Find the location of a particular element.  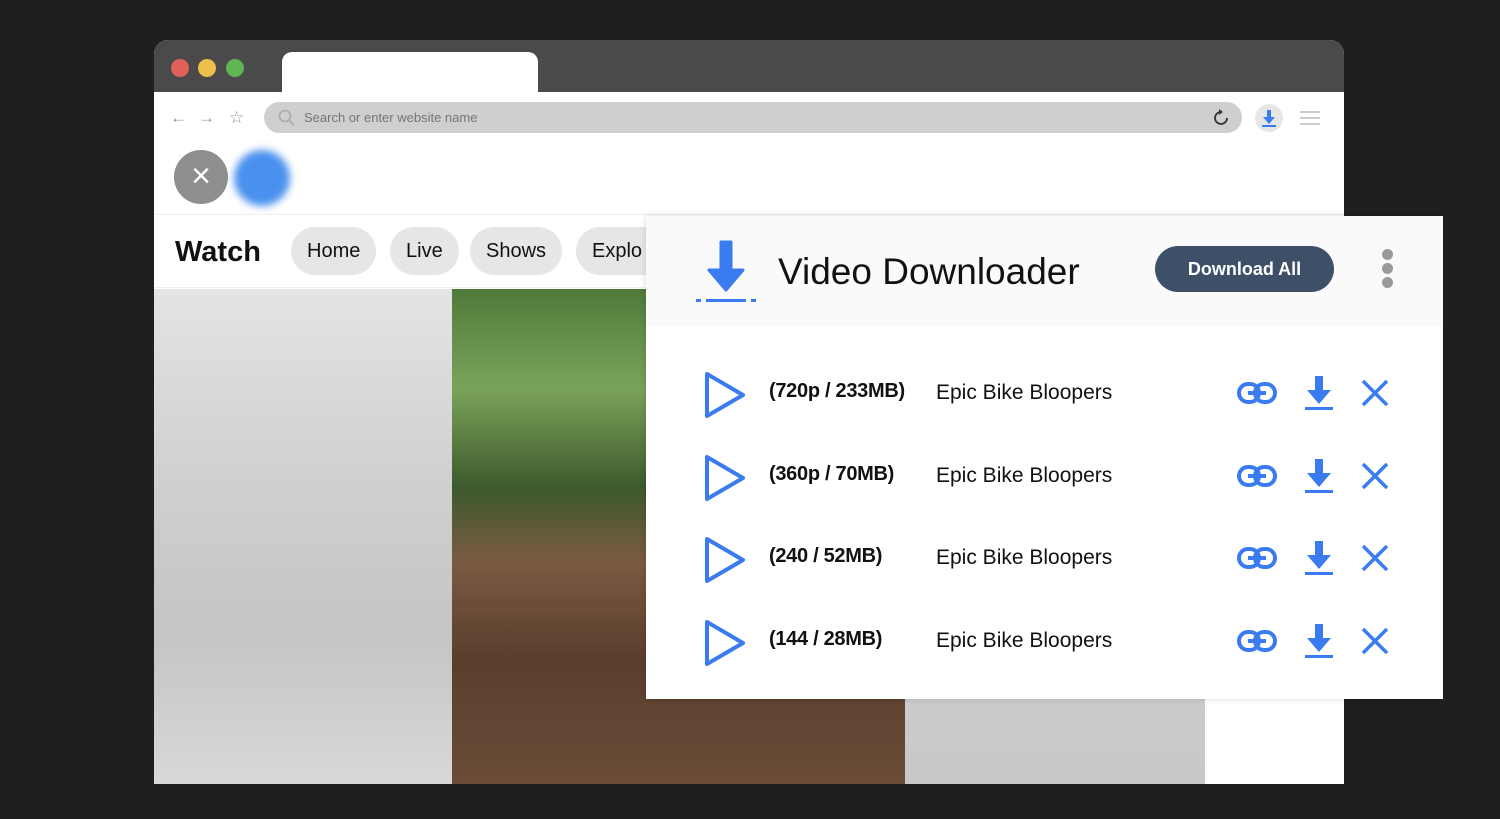

address-input is located at coordinates (744, 117).